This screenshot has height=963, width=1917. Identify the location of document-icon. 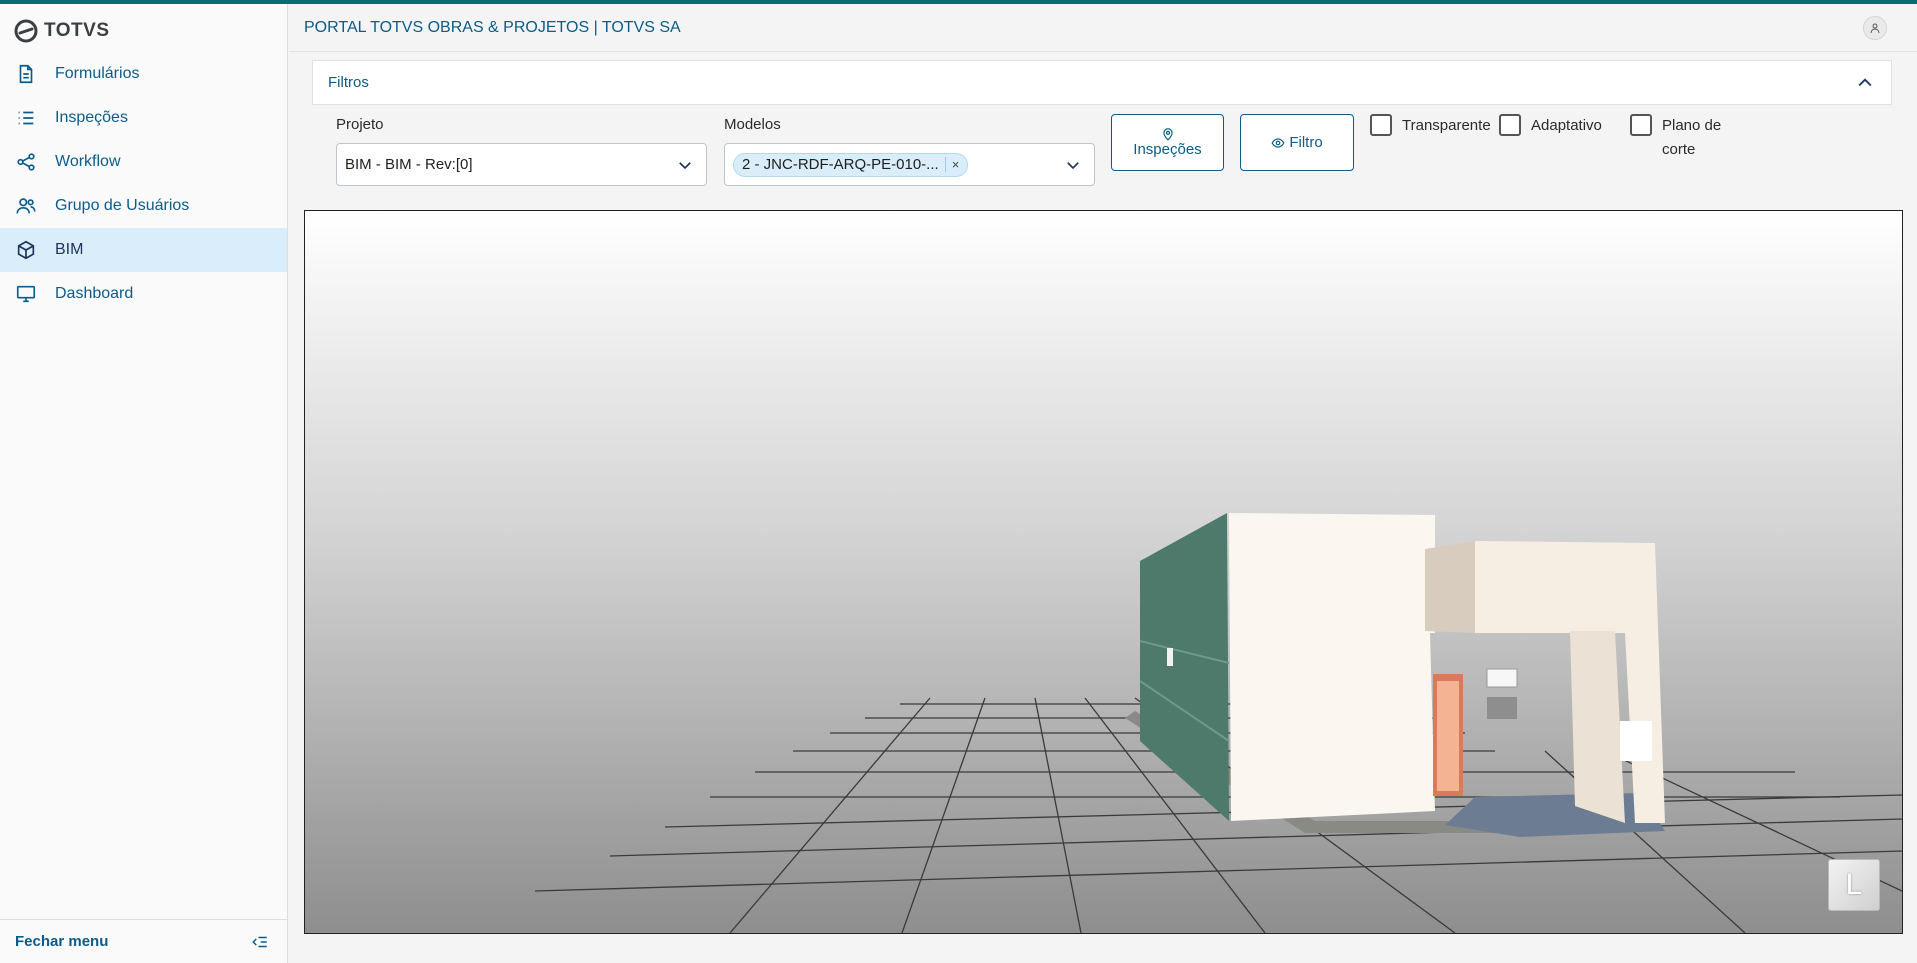
(26, 74).